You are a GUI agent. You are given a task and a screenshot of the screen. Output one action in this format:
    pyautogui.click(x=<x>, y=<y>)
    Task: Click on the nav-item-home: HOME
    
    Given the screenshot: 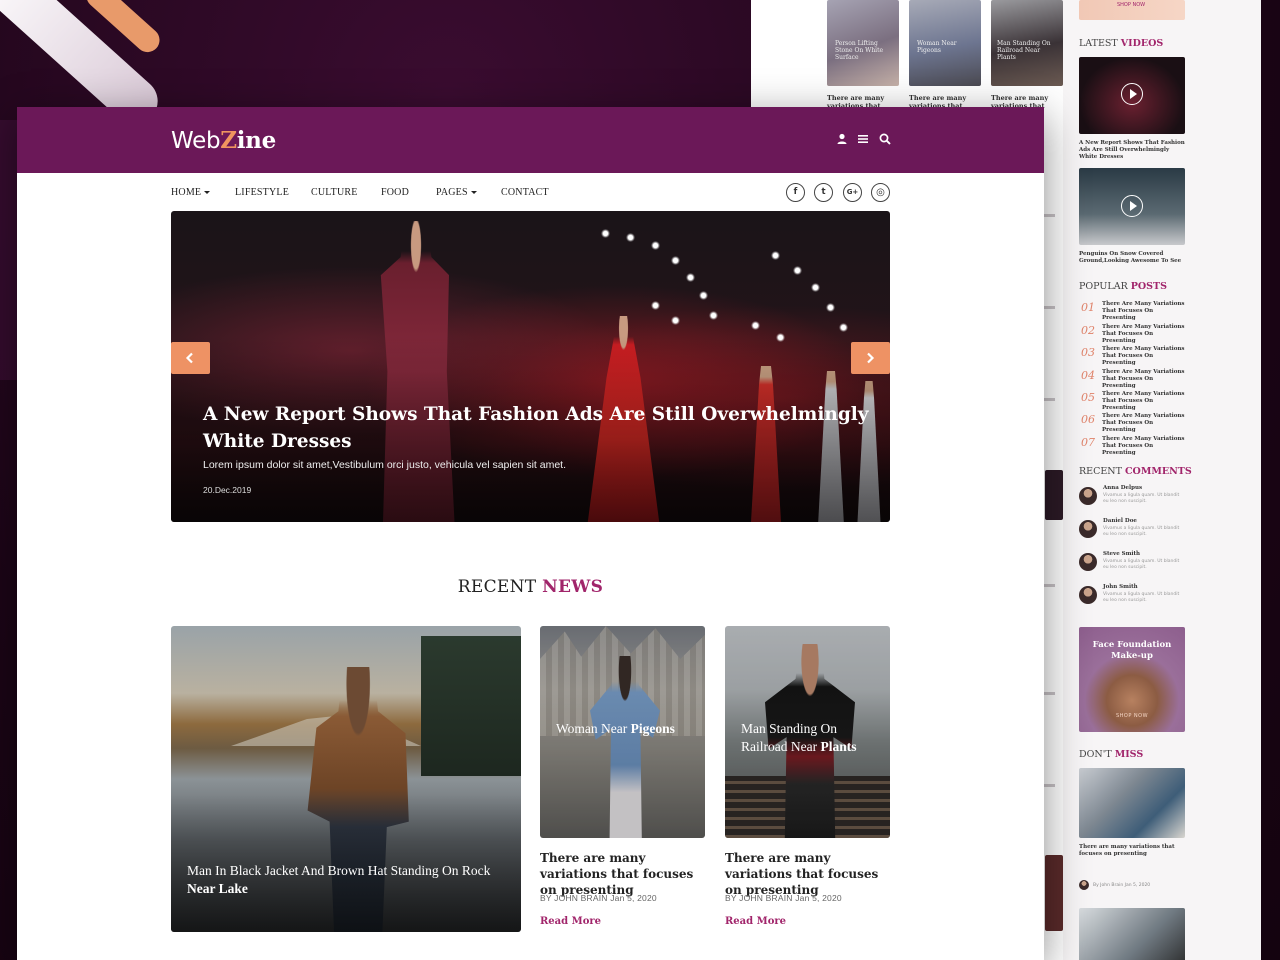 What is the action you would take?
    pyautogui.click(x=191, y=192)
    